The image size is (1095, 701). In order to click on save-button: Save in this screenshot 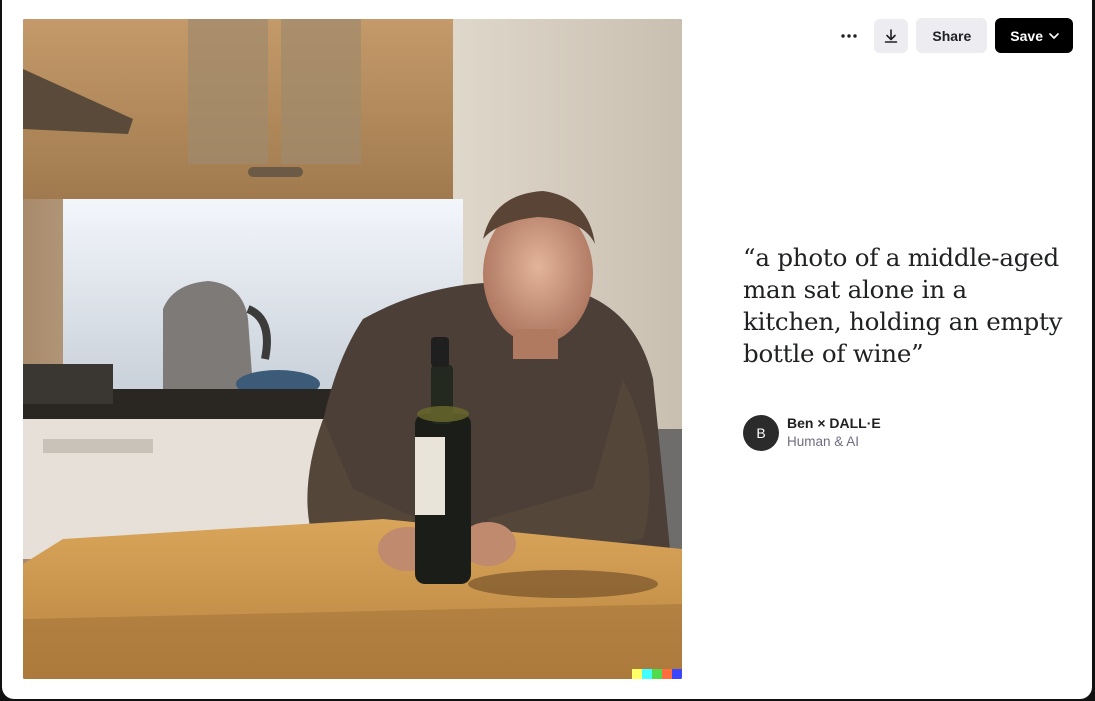, I will do `click(1034, 35)`.